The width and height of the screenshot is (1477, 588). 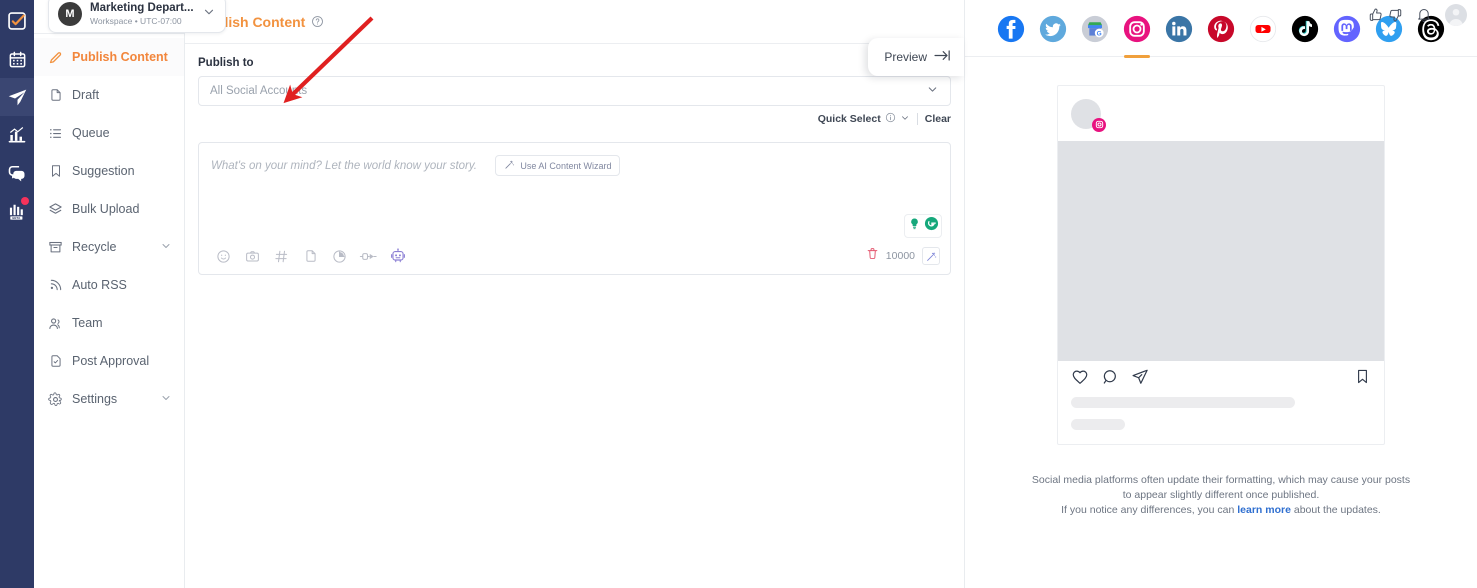 What do you see at coordinates (1095, 29) in the screenshot?
I see `network-tab-google-business: G` at bounding box center [1095, 29].